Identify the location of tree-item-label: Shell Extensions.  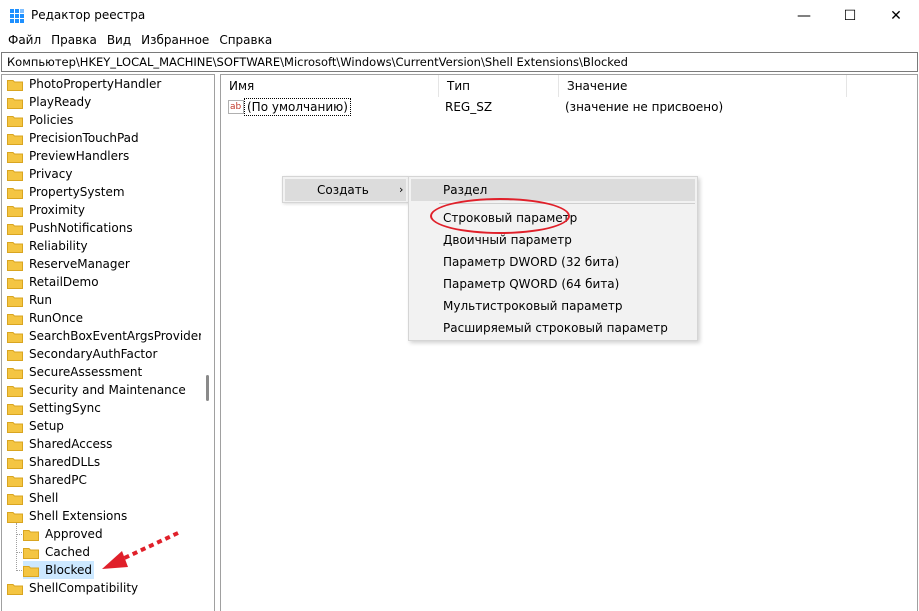
(78, 516).